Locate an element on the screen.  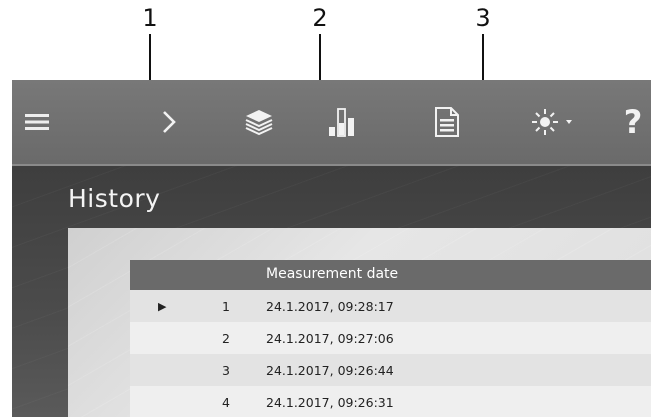
layers-icon is located at coordinates (259, 122).